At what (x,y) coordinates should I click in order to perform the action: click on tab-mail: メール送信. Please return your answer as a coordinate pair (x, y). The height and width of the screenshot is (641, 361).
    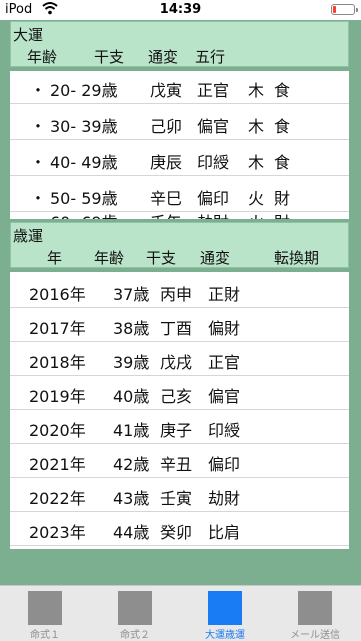
    Looking at the image, I should click on (315, 613).